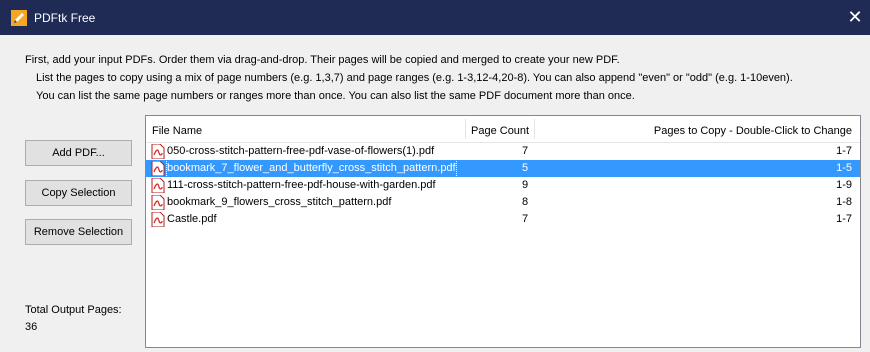 Image resolution: width=870 pixels, height=352 pixels. What do you see at coordinates (19, 18) in the screenshot?
I see `pdftk-pencil-icon` at bounding box center [19, 18].